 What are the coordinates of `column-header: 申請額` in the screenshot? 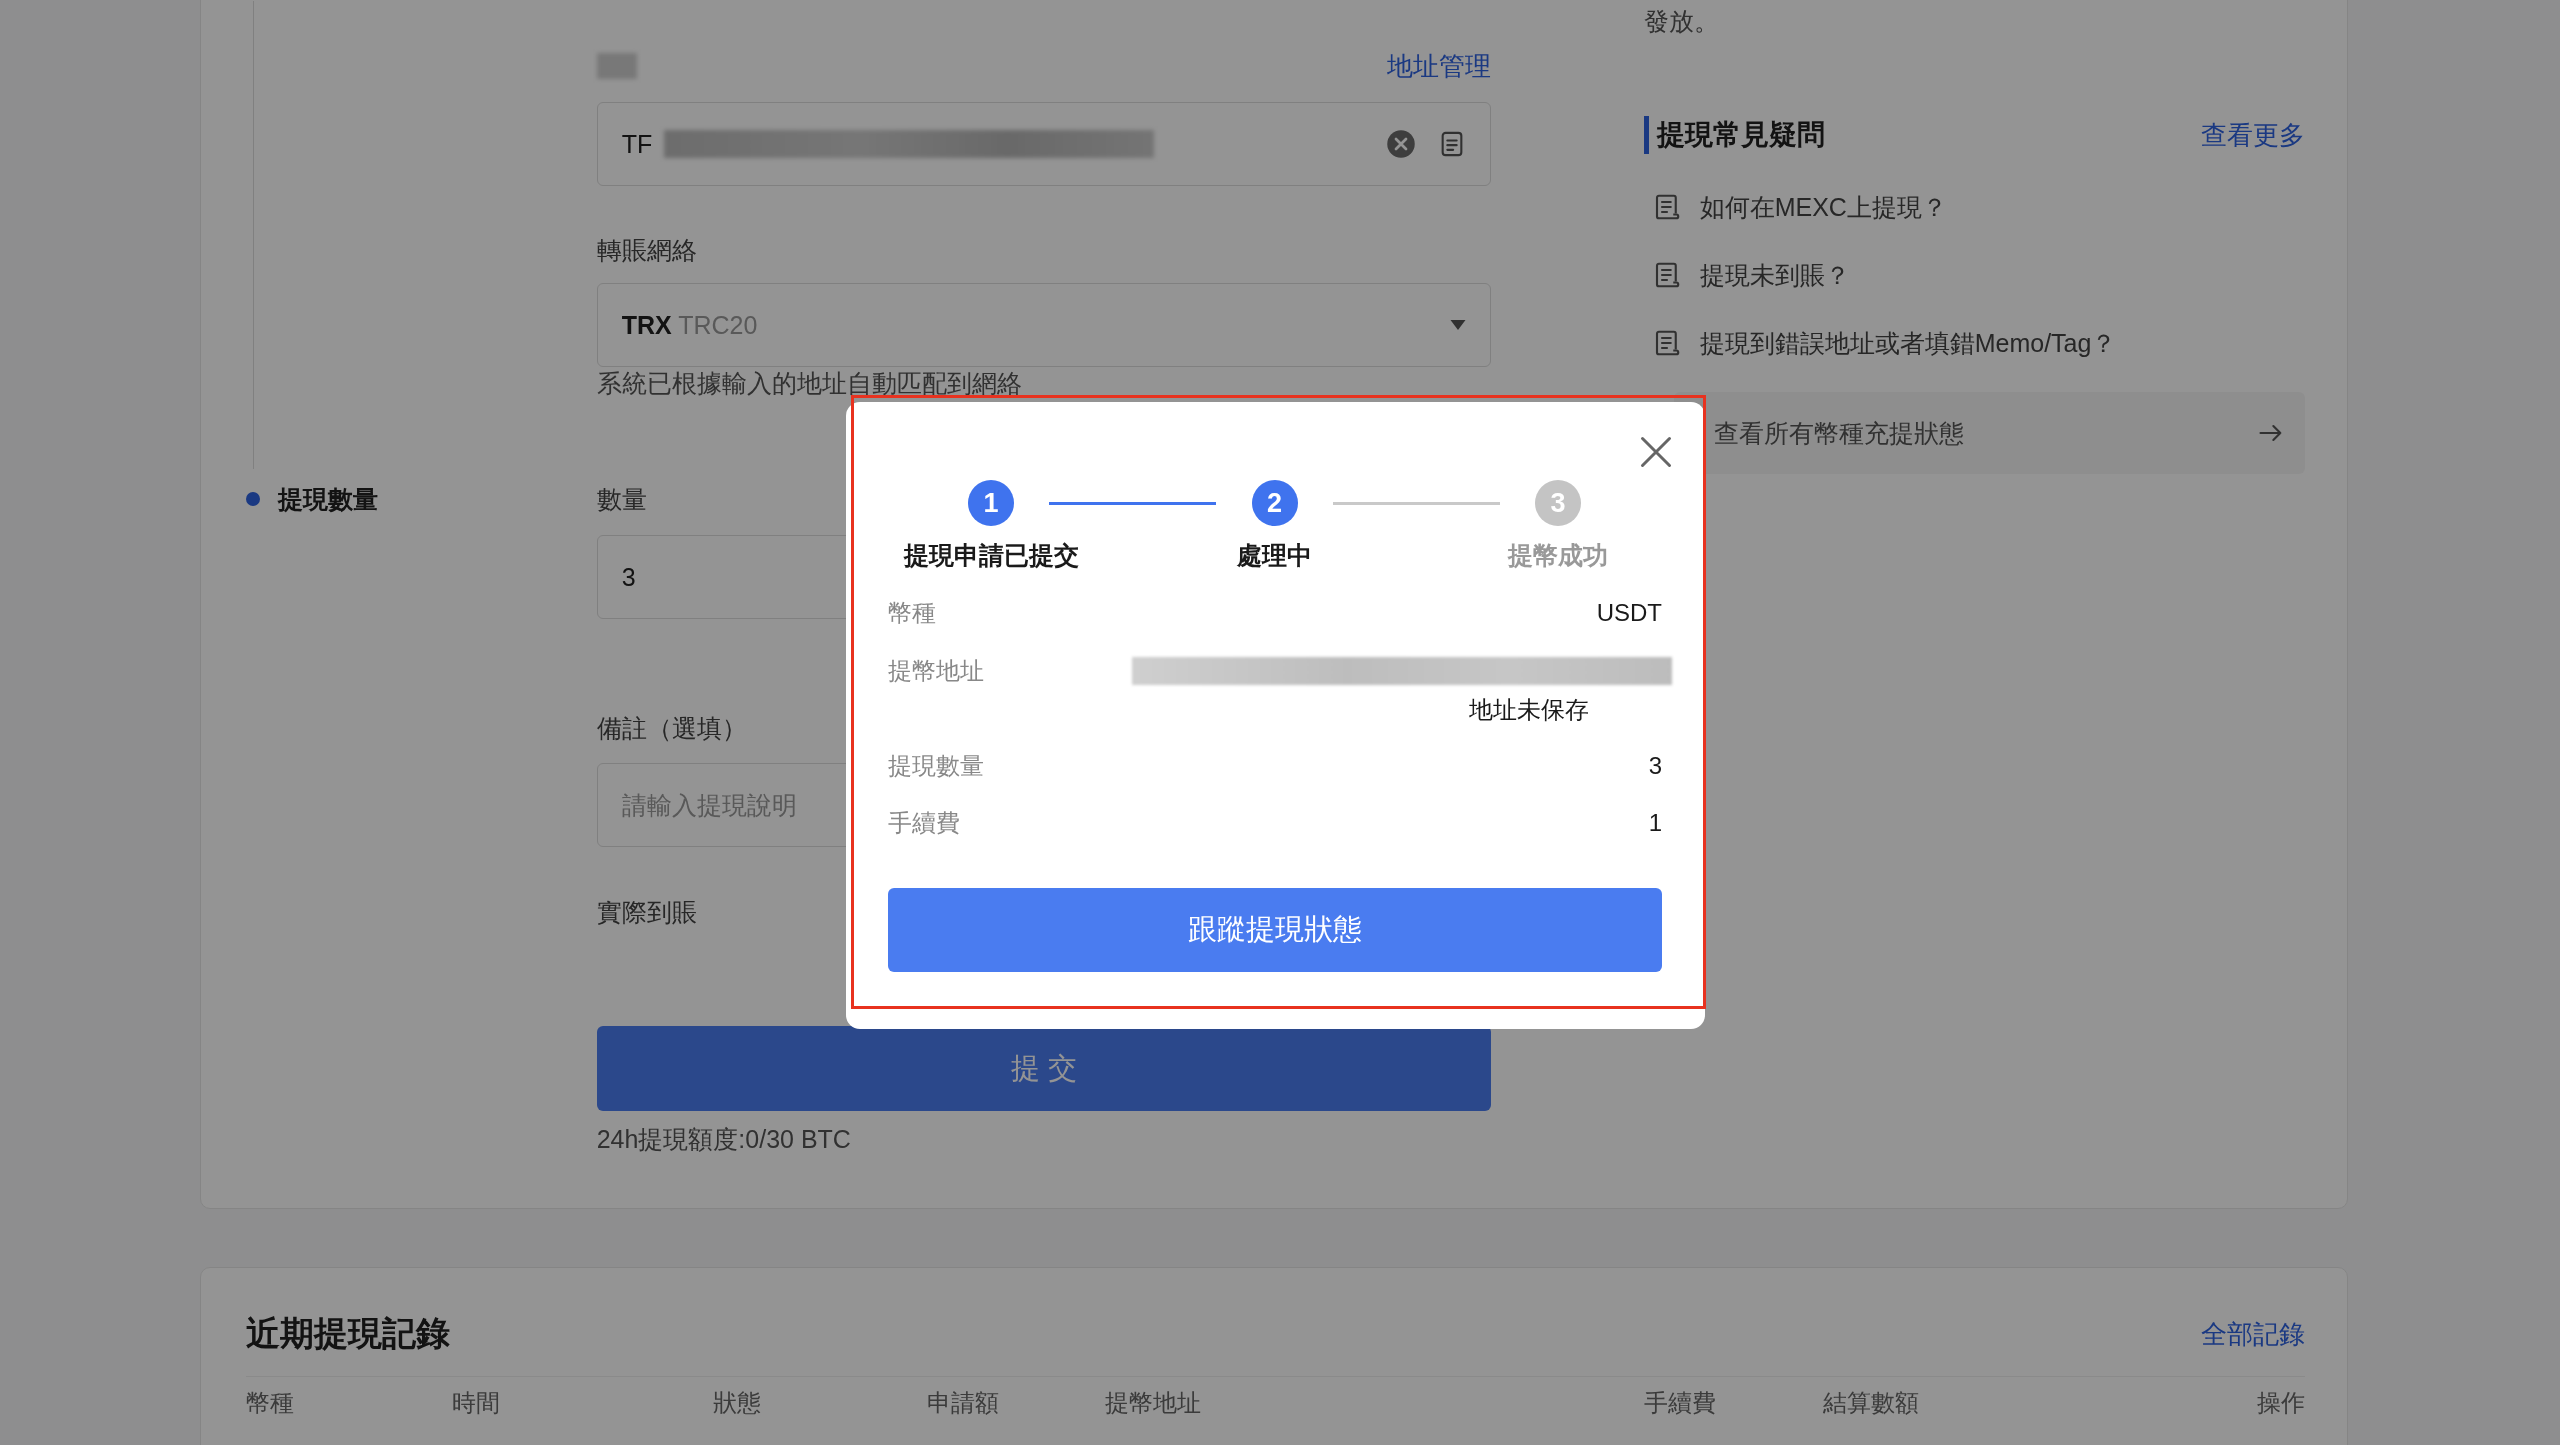 It's located at (963, 1403).